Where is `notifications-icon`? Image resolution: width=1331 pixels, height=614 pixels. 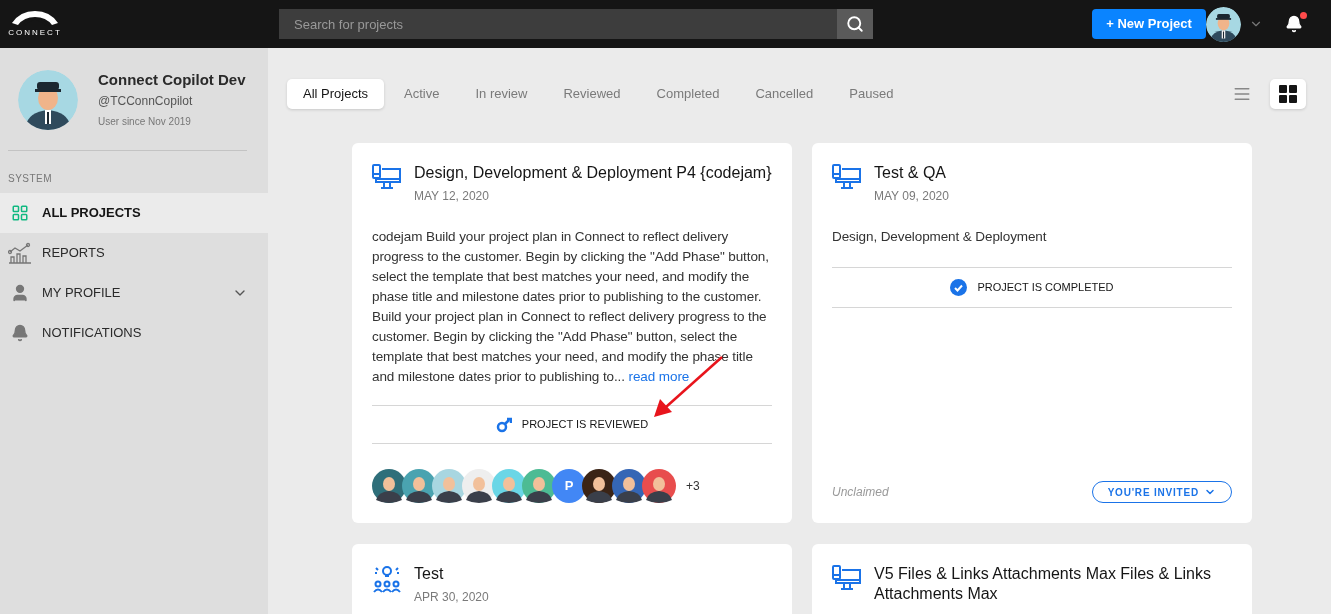
notifications-icon is located at coordinates (1294, 24).